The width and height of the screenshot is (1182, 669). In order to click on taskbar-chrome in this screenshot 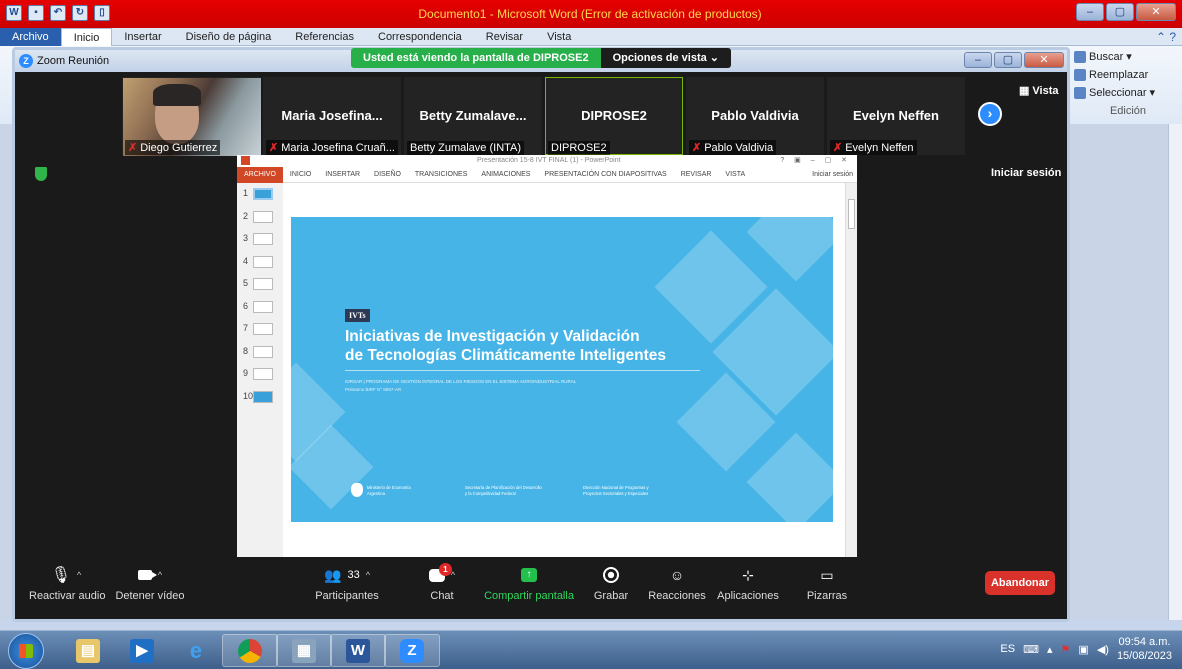, I will do `click(250, 650)`.